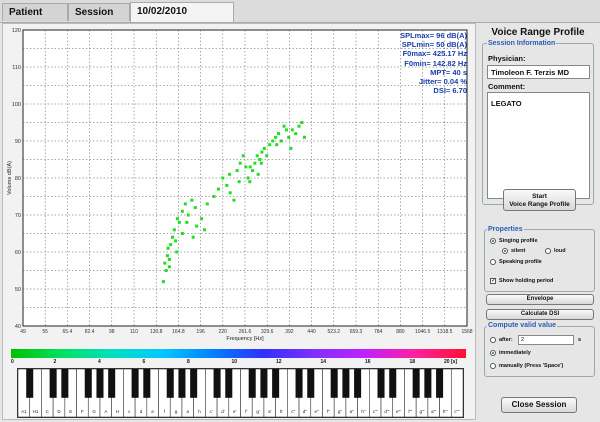 Image resolution: width=600 pixels, height=422 pixels. I want to click on time-scale-label: 8, so click(188, 362).